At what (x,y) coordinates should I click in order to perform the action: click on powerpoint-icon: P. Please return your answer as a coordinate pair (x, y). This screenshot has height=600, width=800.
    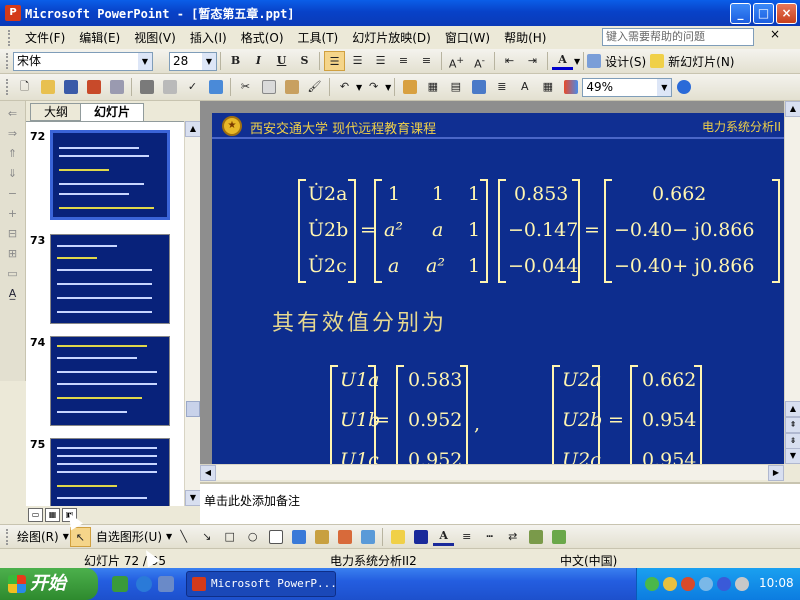
    Looking at the image, I should click on (13, 13).